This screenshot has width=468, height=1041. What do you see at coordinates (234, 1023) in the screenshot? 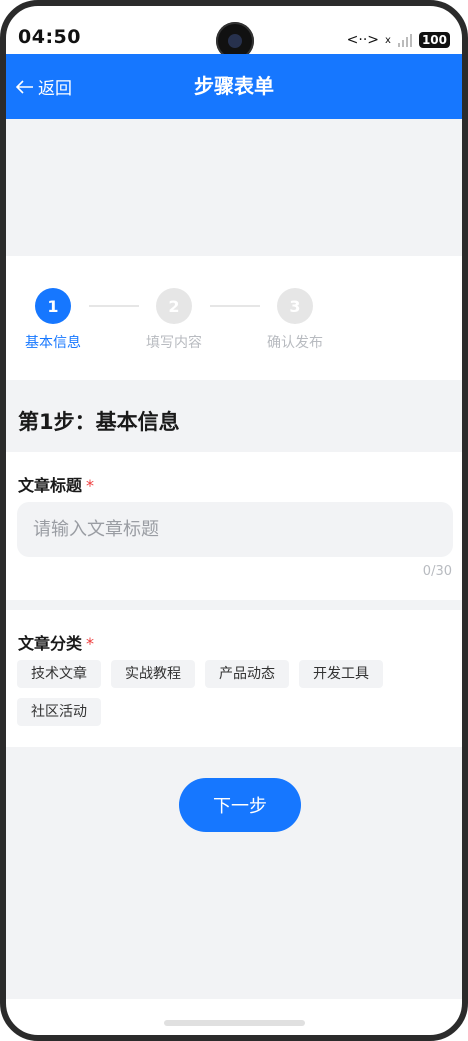
I see `home-indicator` at bounding box center [234, 1023].